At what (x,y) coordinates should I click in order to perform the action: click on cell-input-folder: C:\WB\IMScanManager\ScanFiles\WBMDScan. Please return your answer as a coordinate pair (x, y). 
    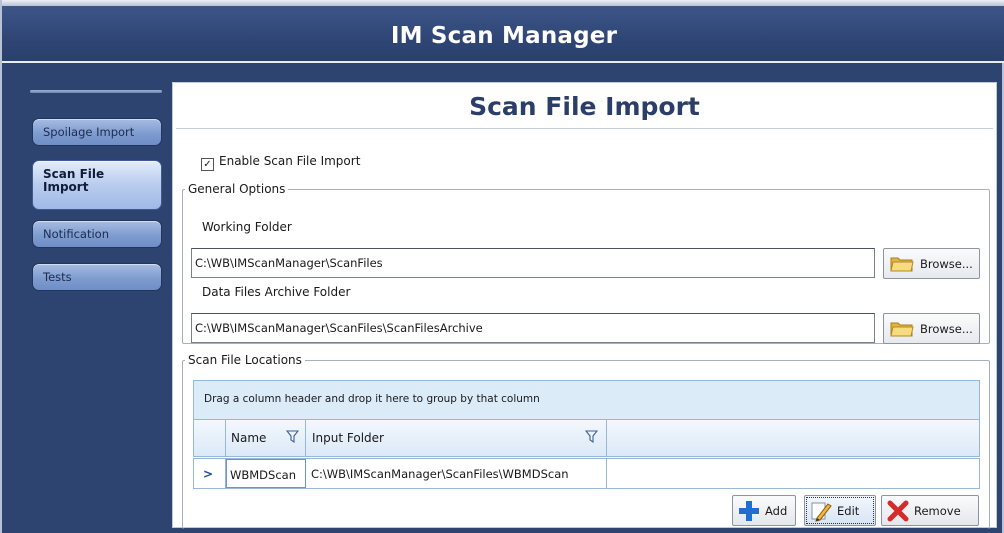
    Looking at the image, I should click on (456, 473).